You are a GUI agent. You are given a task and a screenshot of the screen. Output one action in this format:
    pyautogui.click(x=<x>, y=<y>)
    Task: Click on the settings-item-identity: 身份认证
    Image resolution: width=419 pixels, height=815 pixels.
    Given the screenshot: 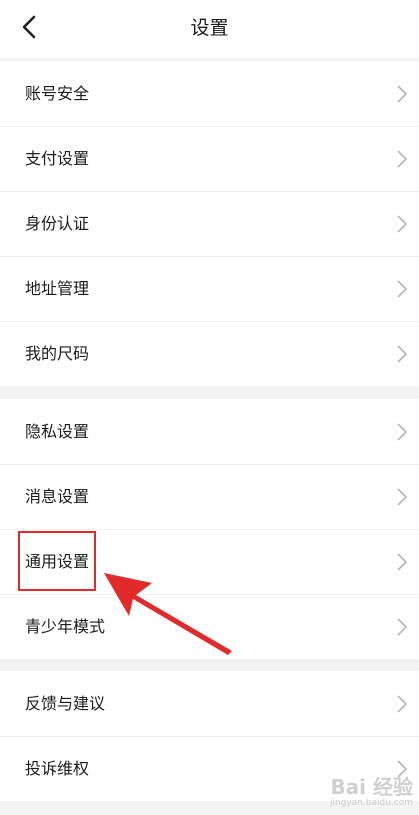 What is the action you would take?
    pyautogui.click(x=209, y=223)
    